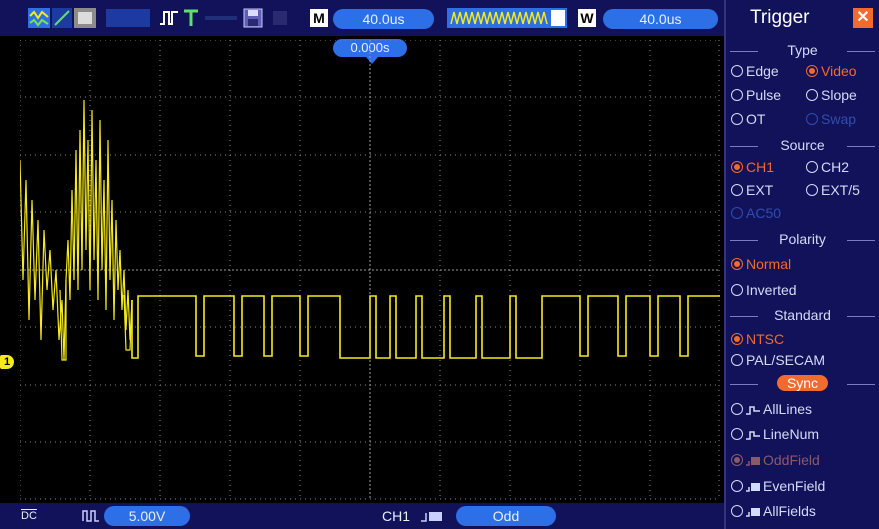 This screenshot has height=529, width=879. What do you see at coordinates (757, 339) in the screenshot?
I see `standard-ntsc-option: NTSC` at bounding box center [757, 339].